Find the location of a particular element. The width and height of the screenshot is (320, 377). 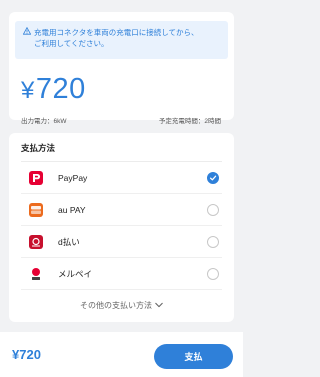

notice-text-line2: ご利用してください。 is located at coordinates (71, 43).